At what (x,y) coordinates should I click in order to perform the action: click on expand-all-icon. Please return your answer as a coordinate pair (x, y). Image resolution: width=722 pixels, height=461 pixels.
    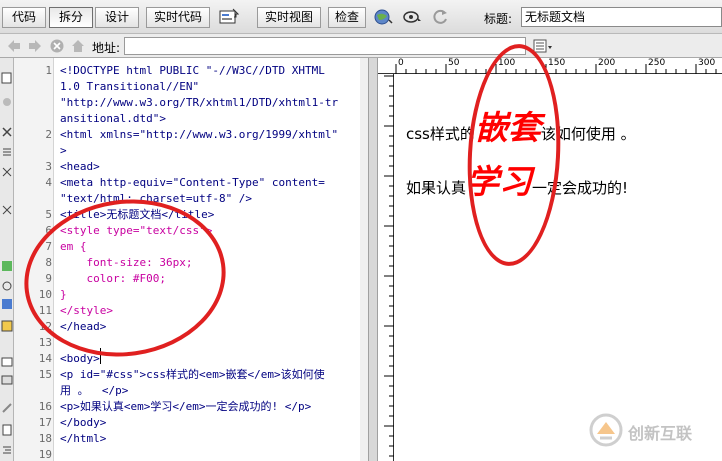
    Looking at the image, I should click on (7, 132).